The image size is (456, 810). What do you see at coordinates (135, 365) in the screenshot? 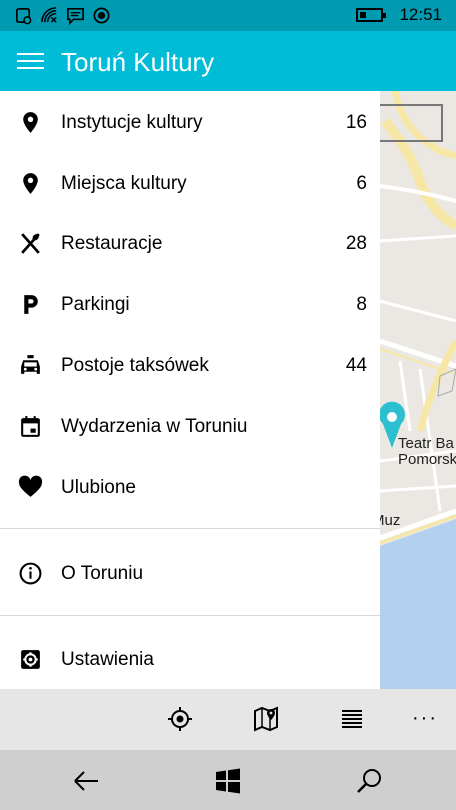
I see `menu-item-label: Postoje taksówek` at bounding box center [135, 365].